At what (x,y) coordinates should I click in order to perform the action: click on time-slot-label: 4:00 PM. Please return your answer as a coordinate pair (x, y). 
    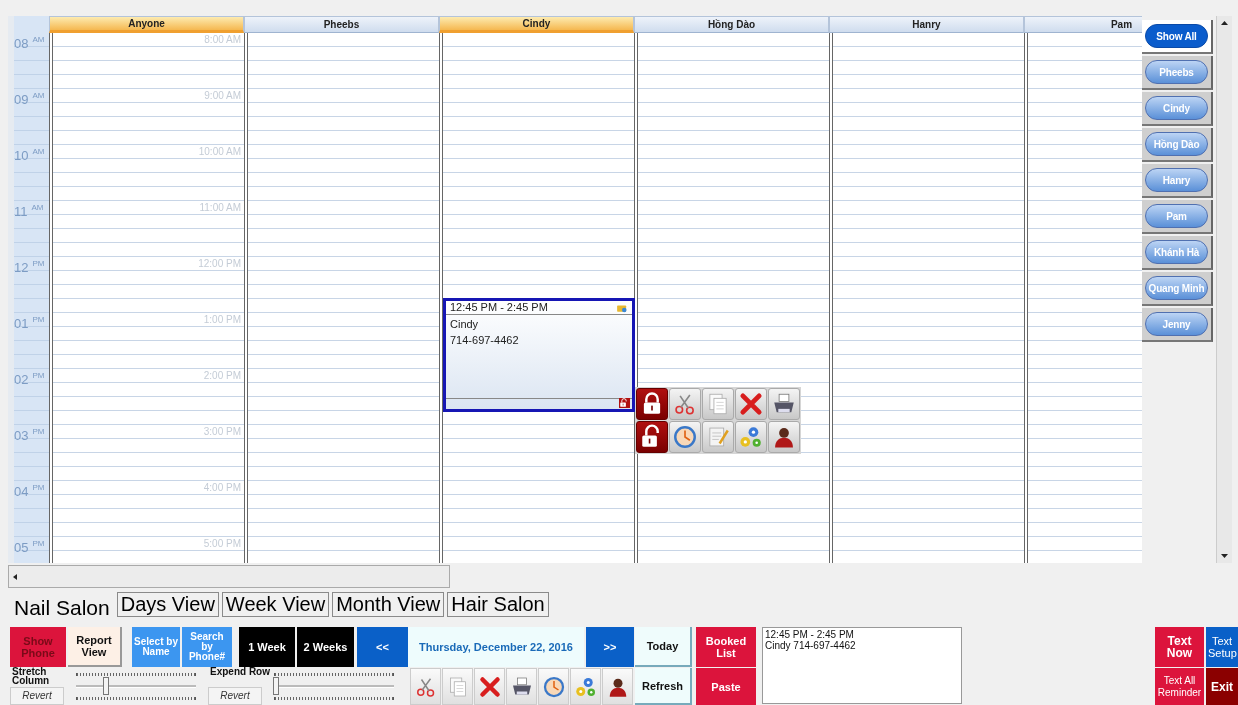
    Looking at the image, I should click on (222, 488).